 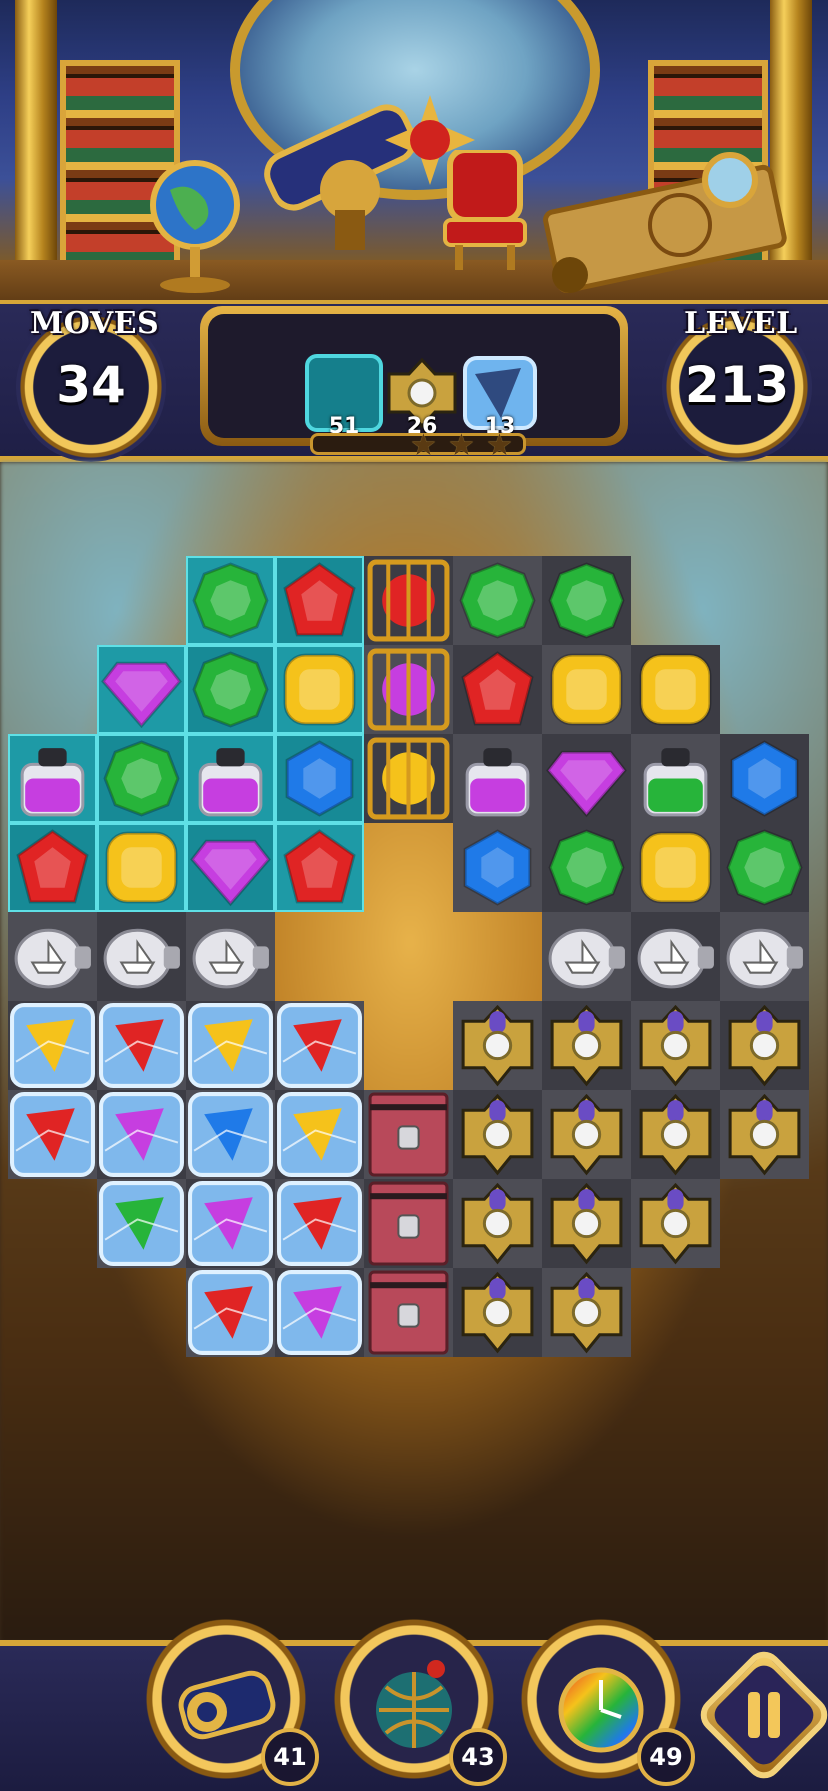 What do you see at coordinates (141, 1223) in the screenshot?
I see `ice-green-piece-icon` at bounding box center [141, 1223].